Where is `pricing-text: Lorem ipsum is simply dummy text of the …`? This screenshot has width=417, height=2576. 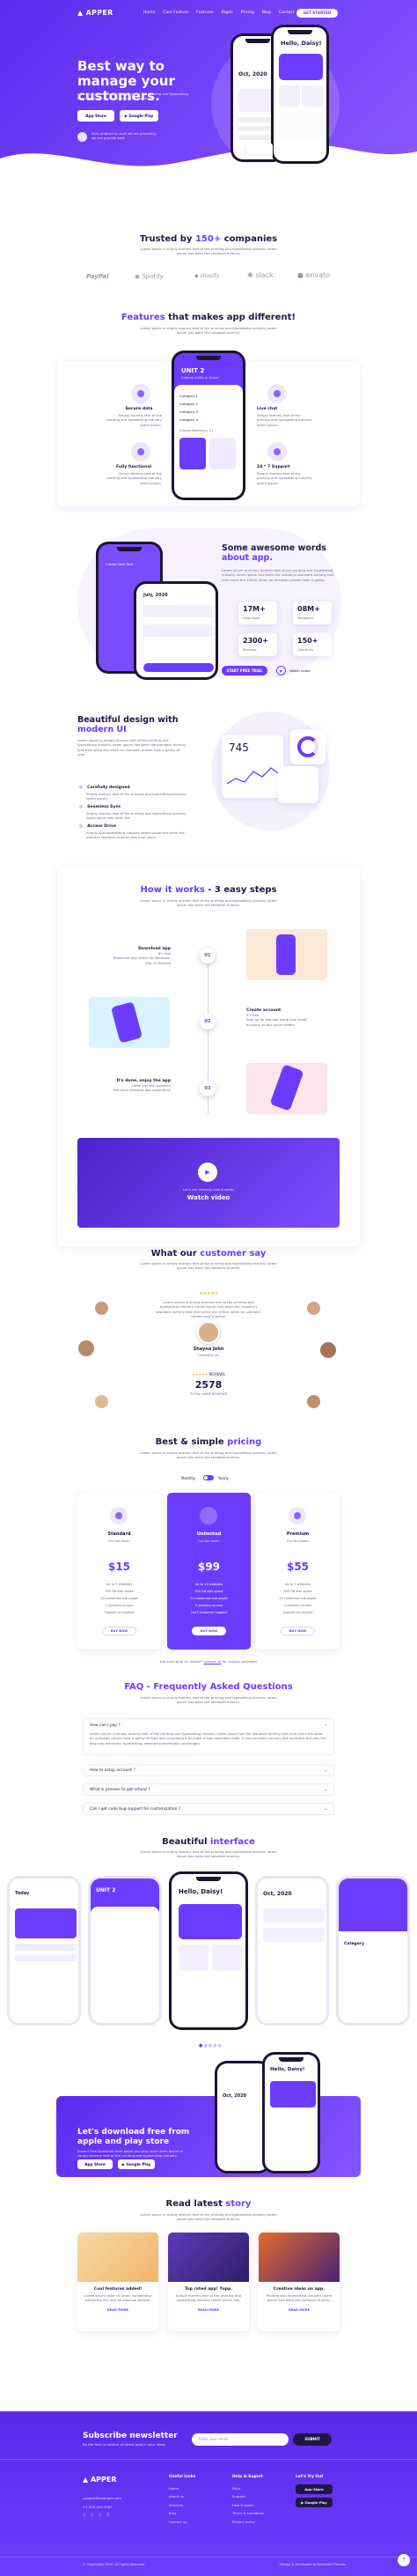
pricing-text: Lorem ipsum is simply dummy text of the … is located at coordinates (208, 1455).